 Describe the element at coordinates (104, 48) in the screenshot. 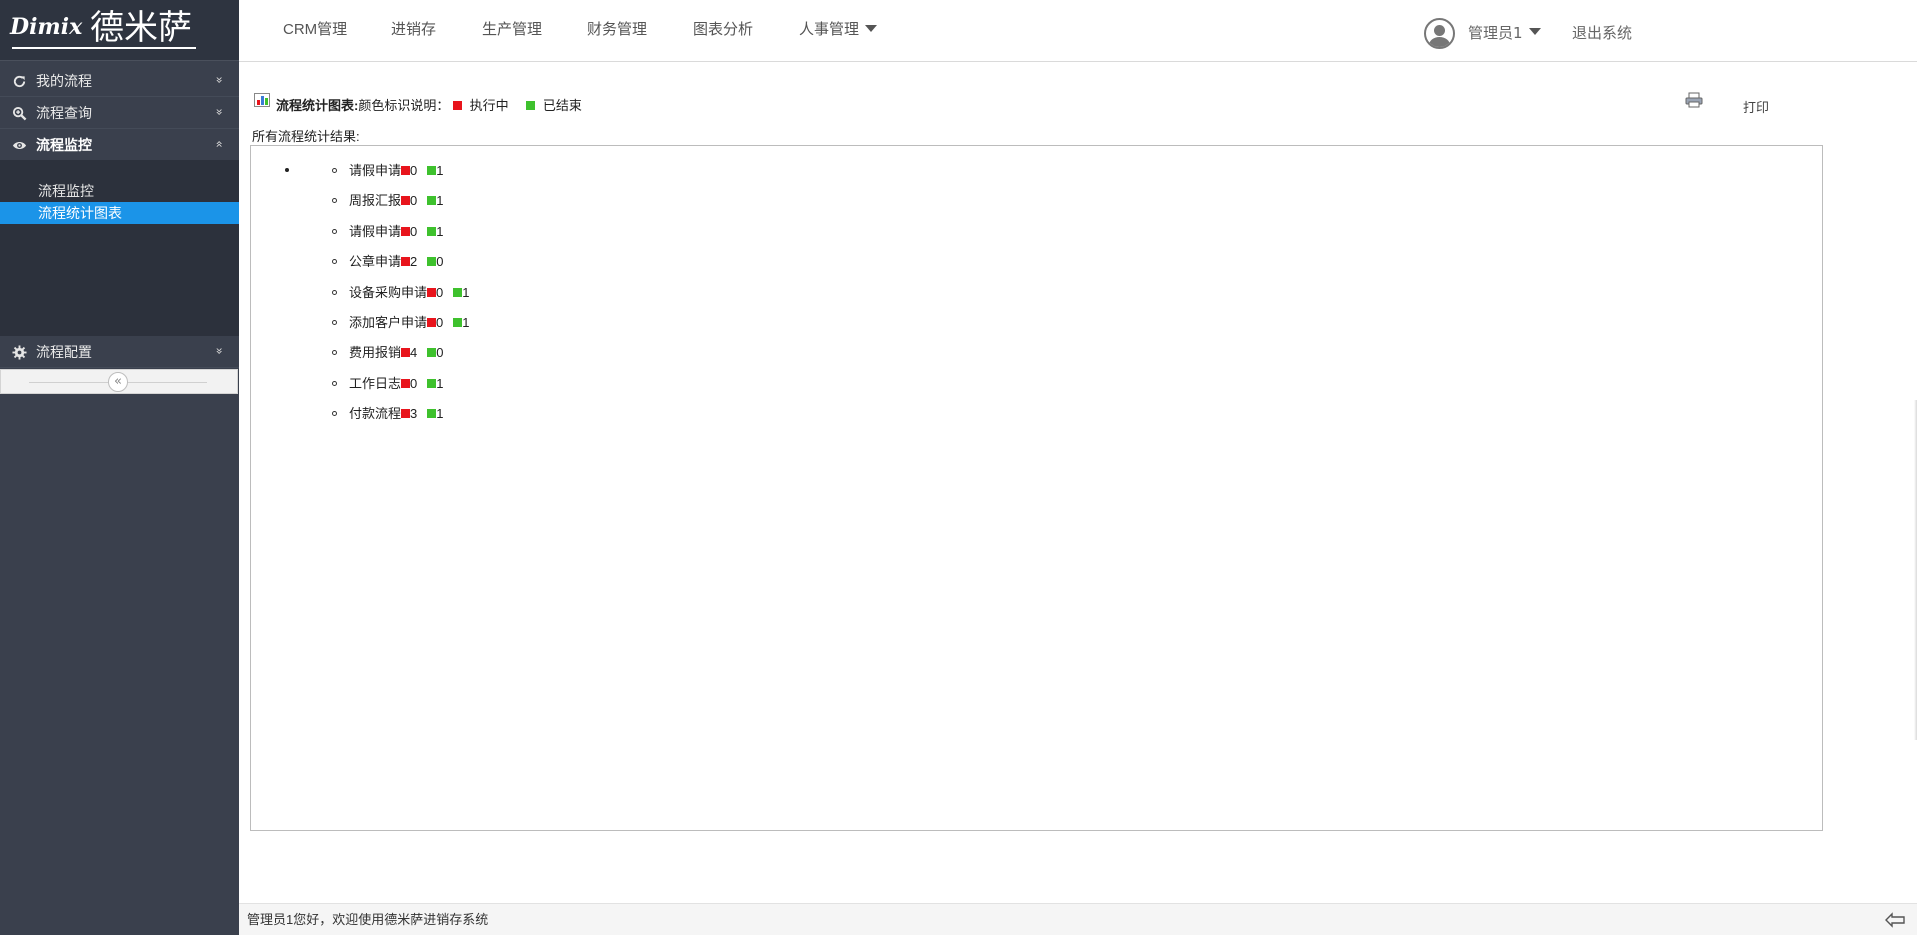

I see `logo-underline` at that location.